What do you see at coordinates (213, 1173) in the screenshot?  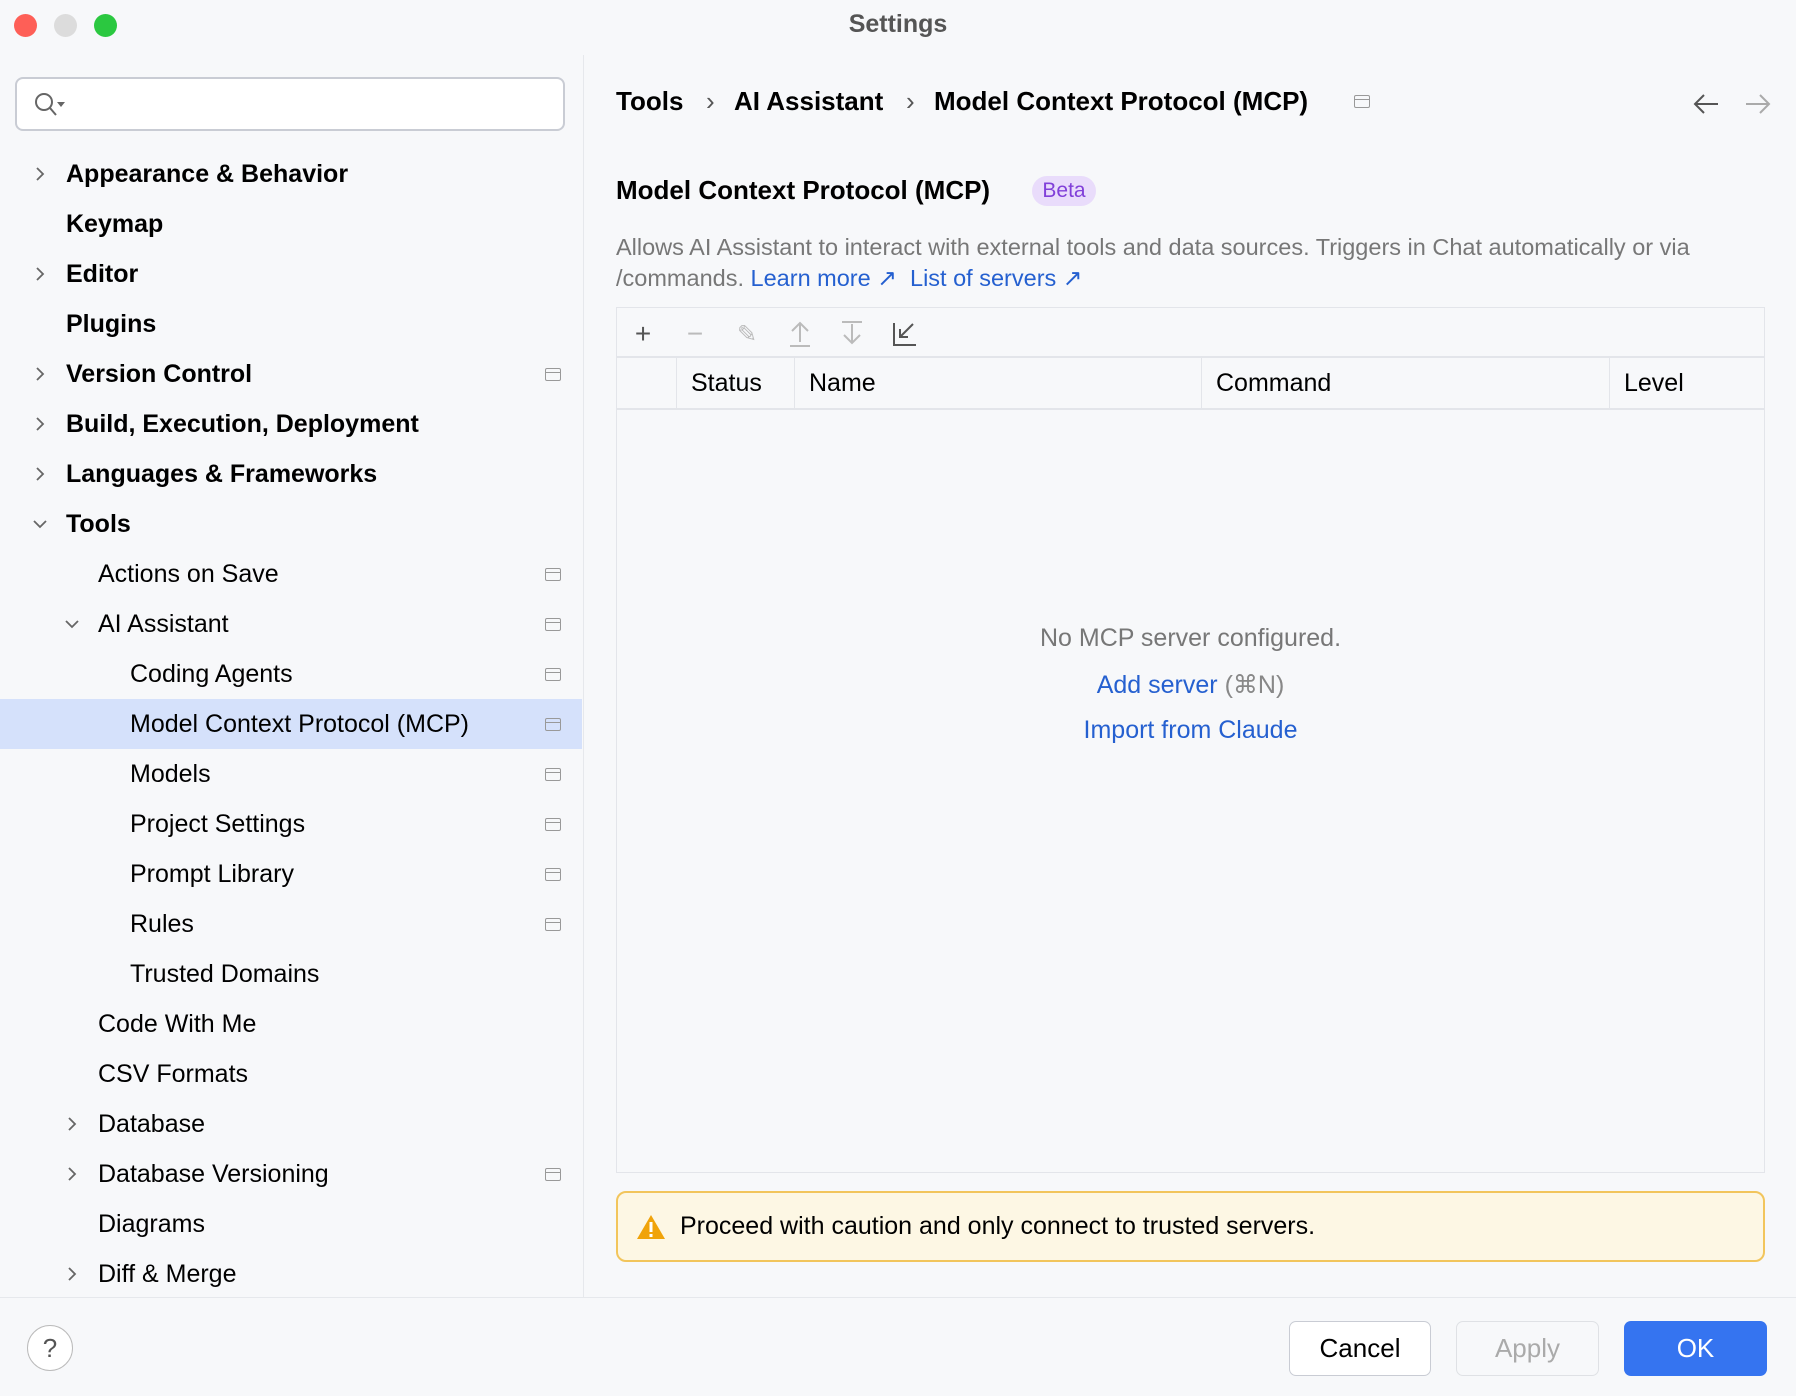 I see `sidebar-item-label: Database Versioning` at bounding box center [213, 1173].